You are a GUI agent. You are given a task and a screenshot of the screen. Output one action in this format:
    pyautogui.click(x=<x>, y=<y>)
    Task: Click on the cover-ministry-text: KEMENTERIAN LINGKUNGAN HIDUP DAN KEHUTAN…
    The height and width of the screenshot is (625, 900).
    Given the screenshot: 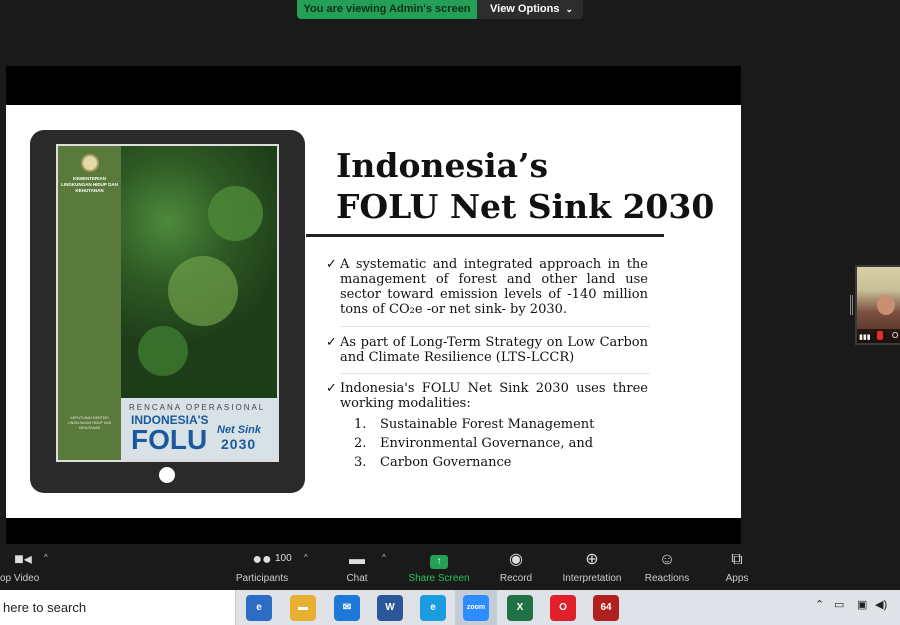 What is the action you would take?
    pyautogui.click(x=89, y=184)
    